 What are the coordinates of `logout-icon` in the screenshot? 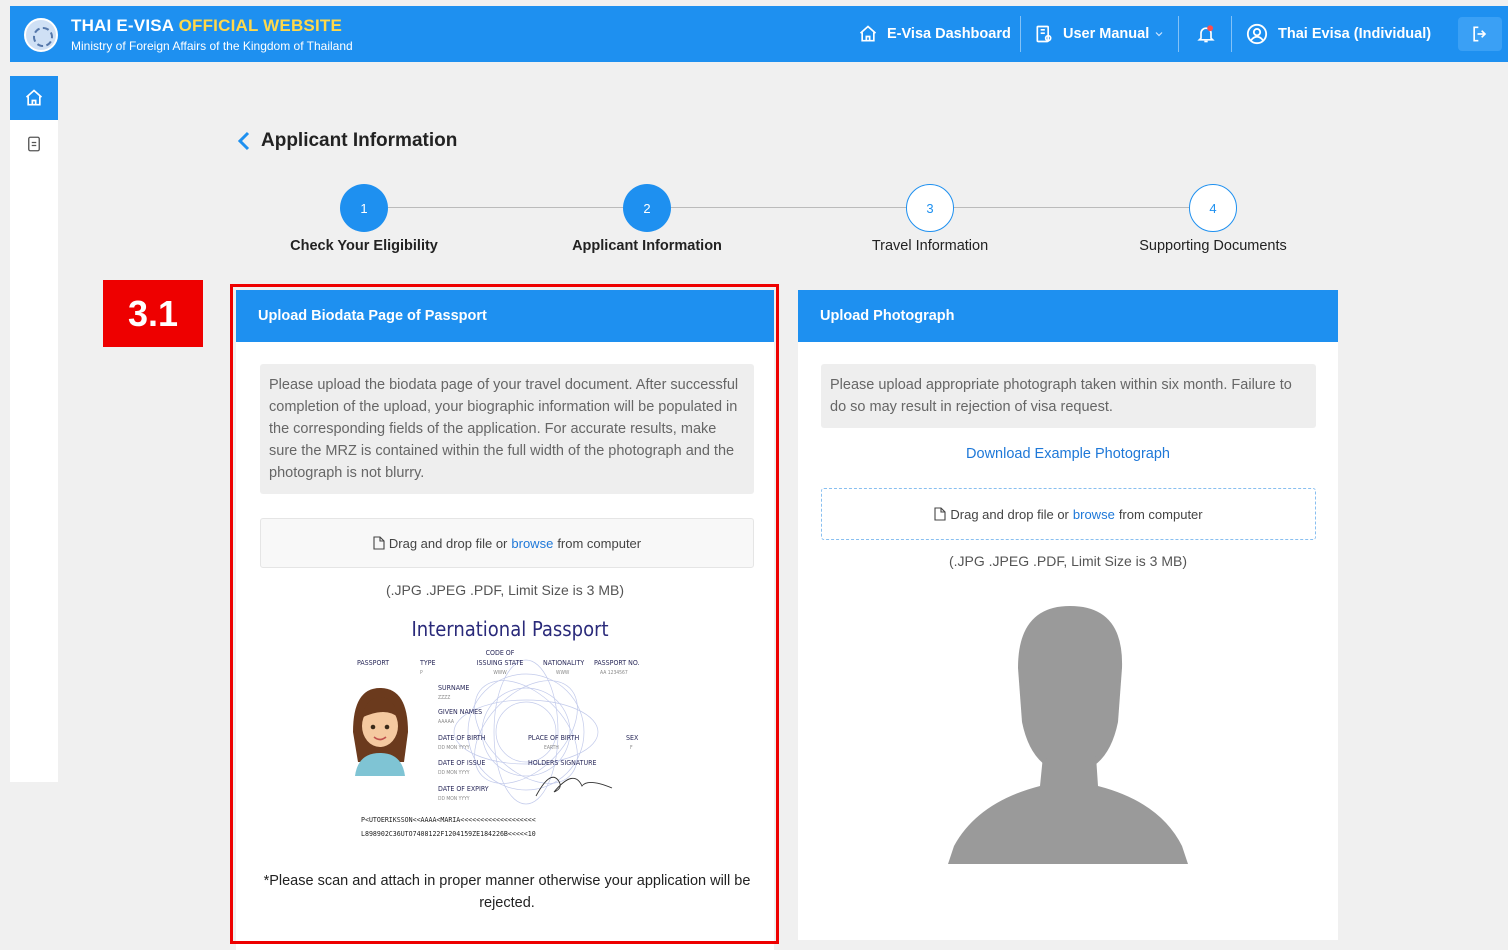 It's located at (1480, 34).